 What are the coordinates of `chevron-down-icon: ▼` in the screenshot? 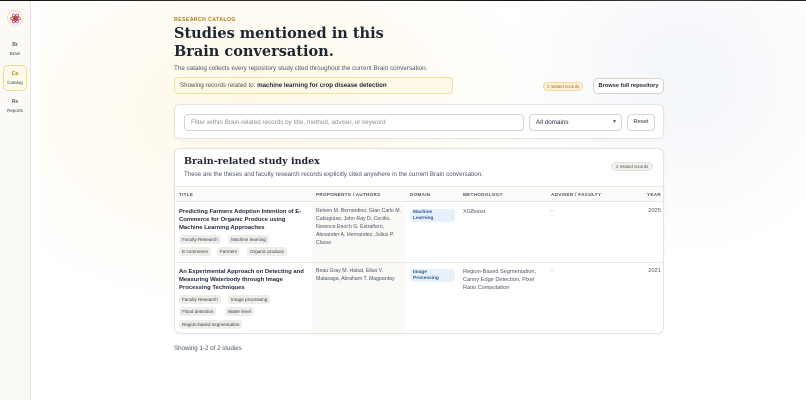 It's located at (614, 122).